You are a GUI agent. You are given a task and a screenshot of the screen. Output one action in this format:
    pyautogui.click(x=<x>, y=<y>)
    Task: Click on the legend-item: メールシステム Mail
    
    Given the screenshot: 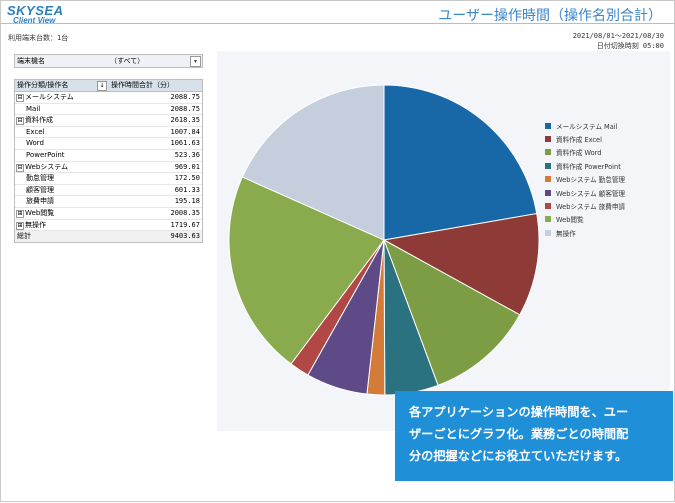 What is the action you would take?
    pyautogui.click(x=585, y=125)
    